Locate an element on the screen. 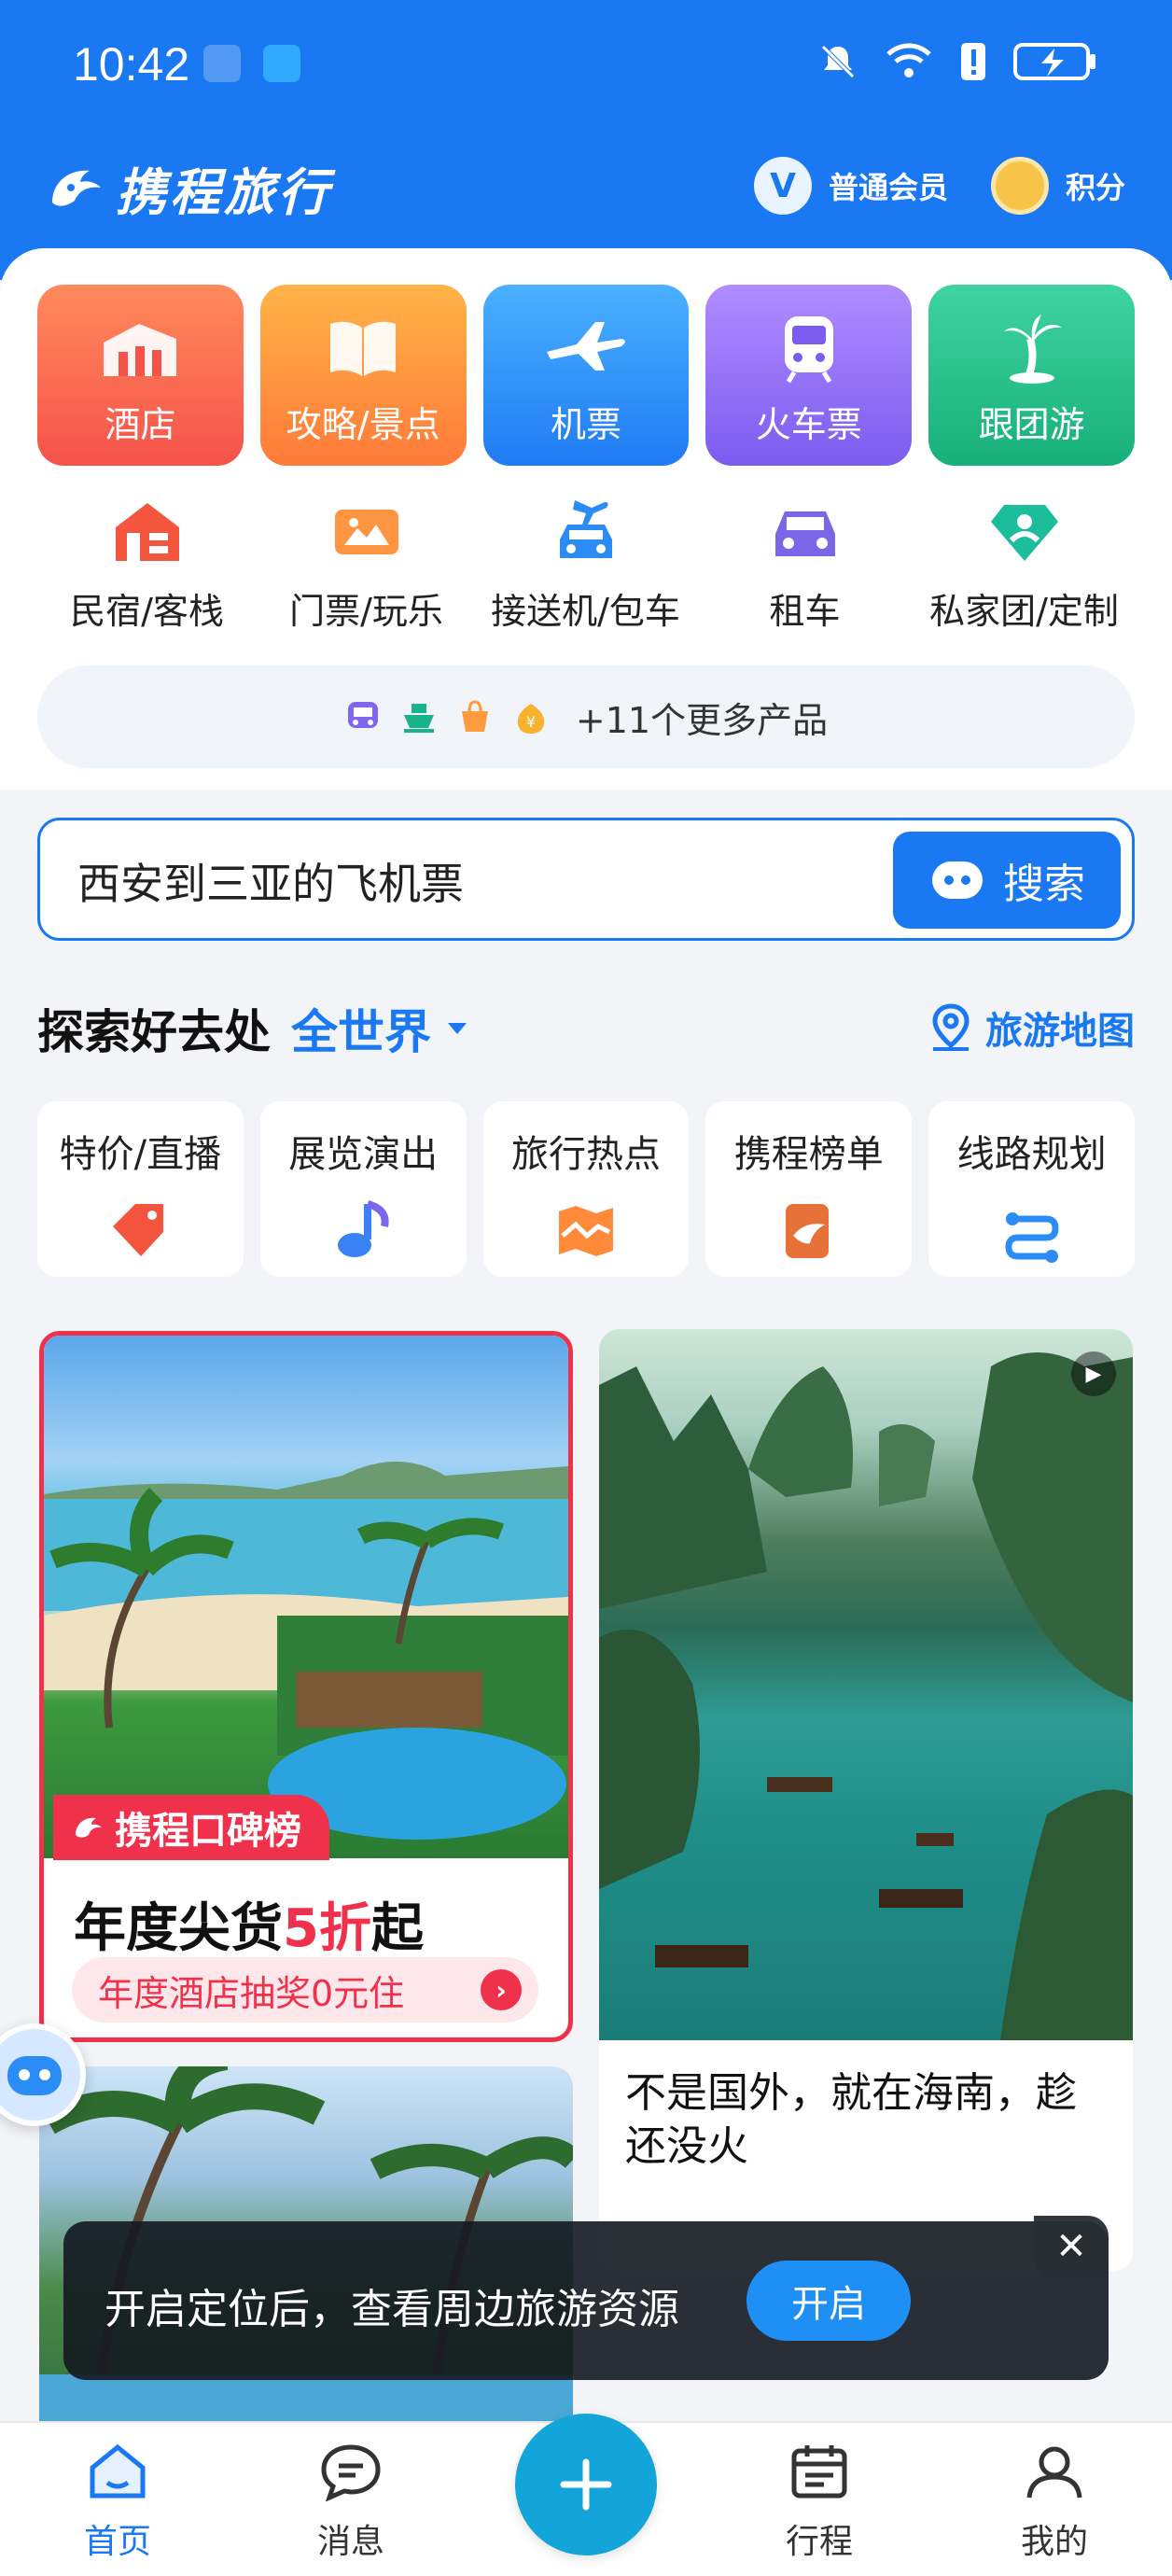 The height and width of the screenshot is (2576, 1172). location-permission-toast: 开启定位后，查看周边旅游资源 开启 ✕ is located at coordinates (586, 2298).